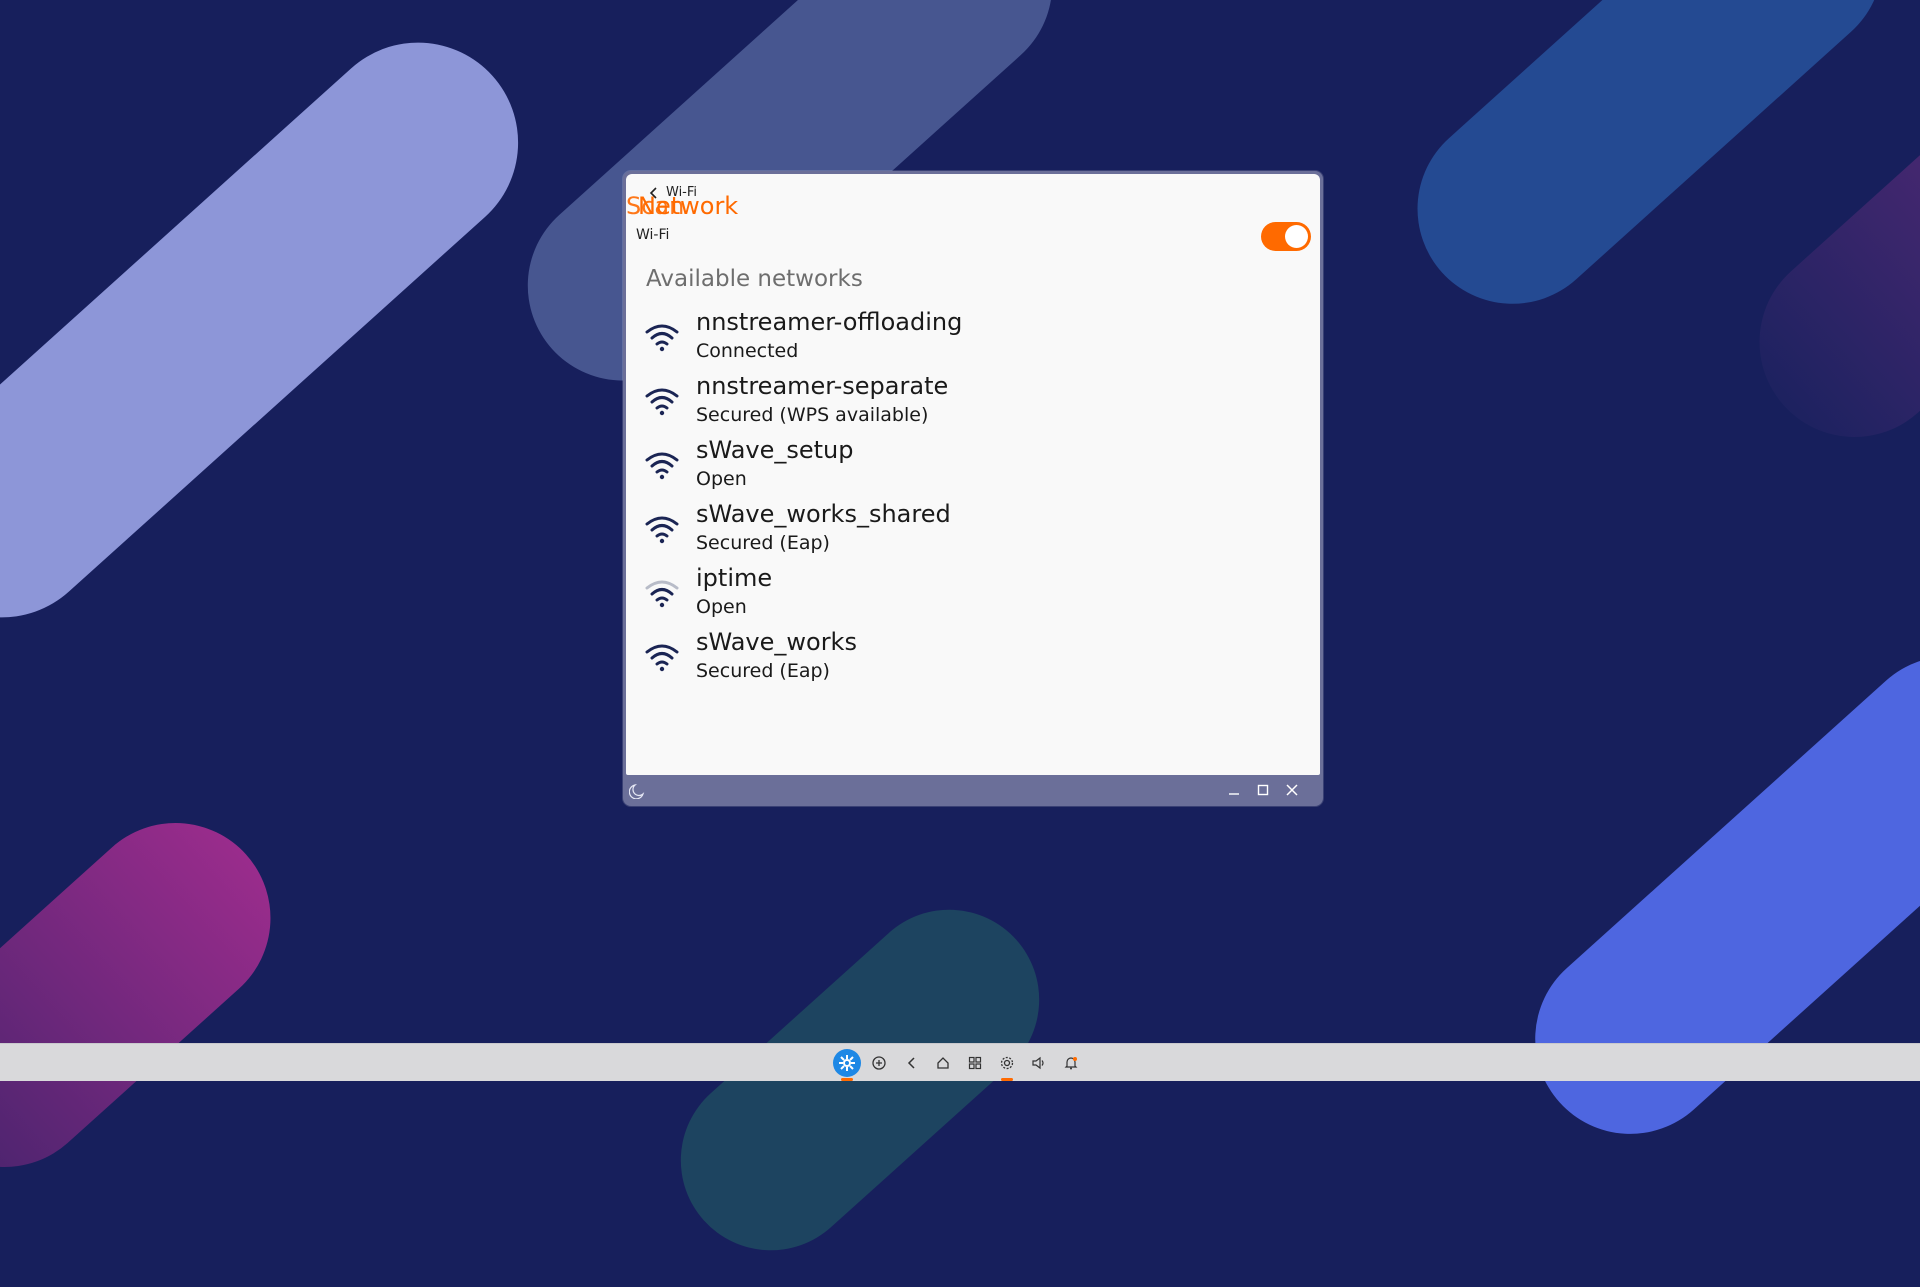  I want to click on notification-button, so click(1071, 1063).